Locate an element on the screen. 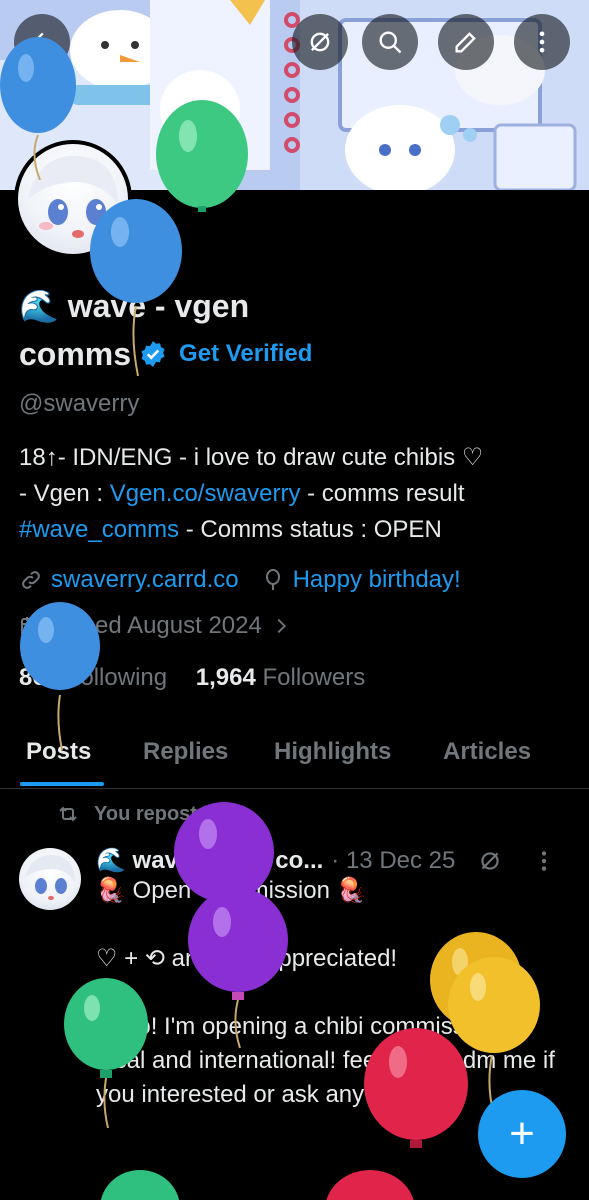 The image size is (589, 1200). tab-articles: Articles is located at coordinates (487, 752).